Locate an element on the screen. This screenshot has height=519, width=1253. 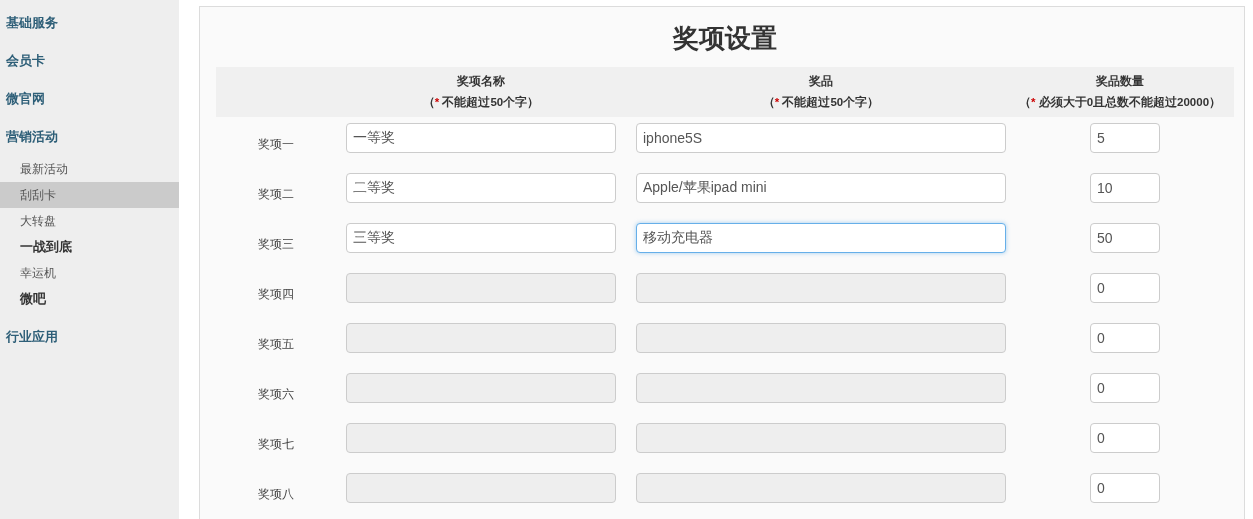
prize-field: iphone5S is located at coordinates (821, 138).